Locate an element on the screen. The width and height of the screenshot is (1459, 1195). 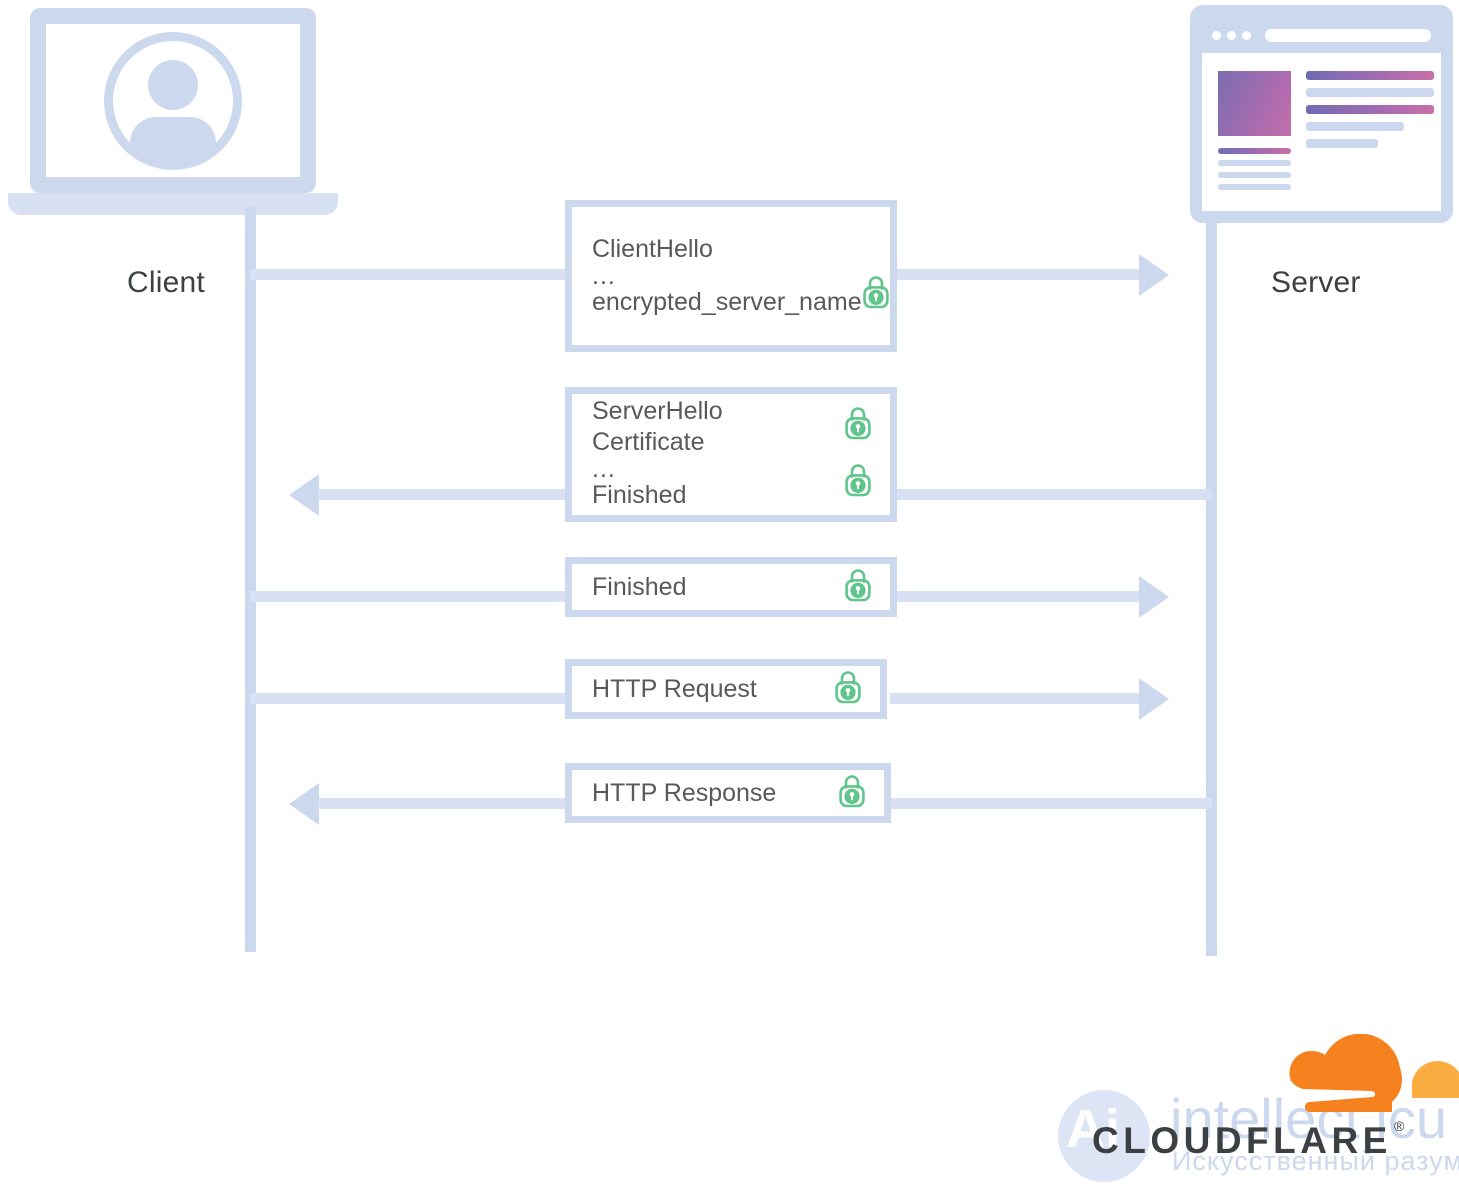
laptop-base is located at coordinates (173, 204).